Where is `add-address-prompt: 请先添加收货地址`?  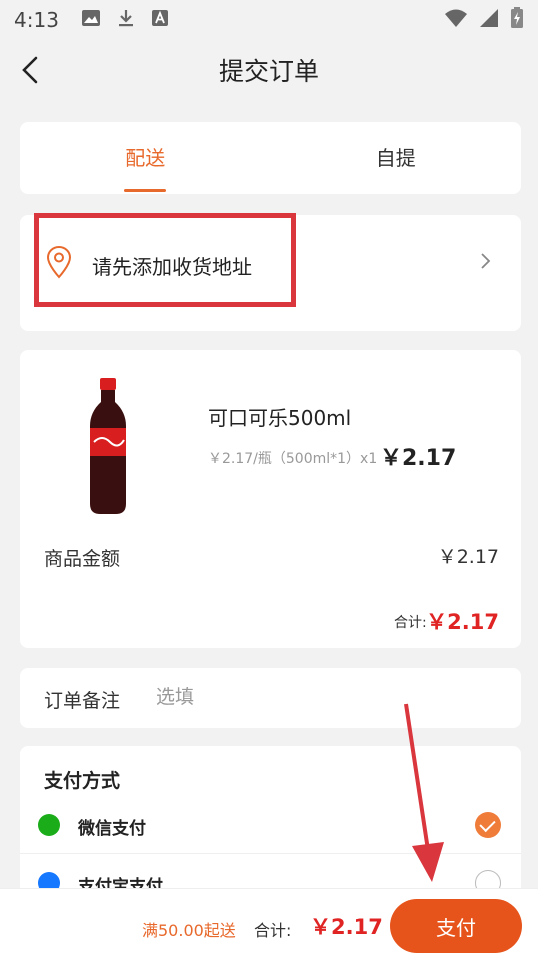 add-address-prompt: 请先添加收货地址 is located at coordinates (172, 267).